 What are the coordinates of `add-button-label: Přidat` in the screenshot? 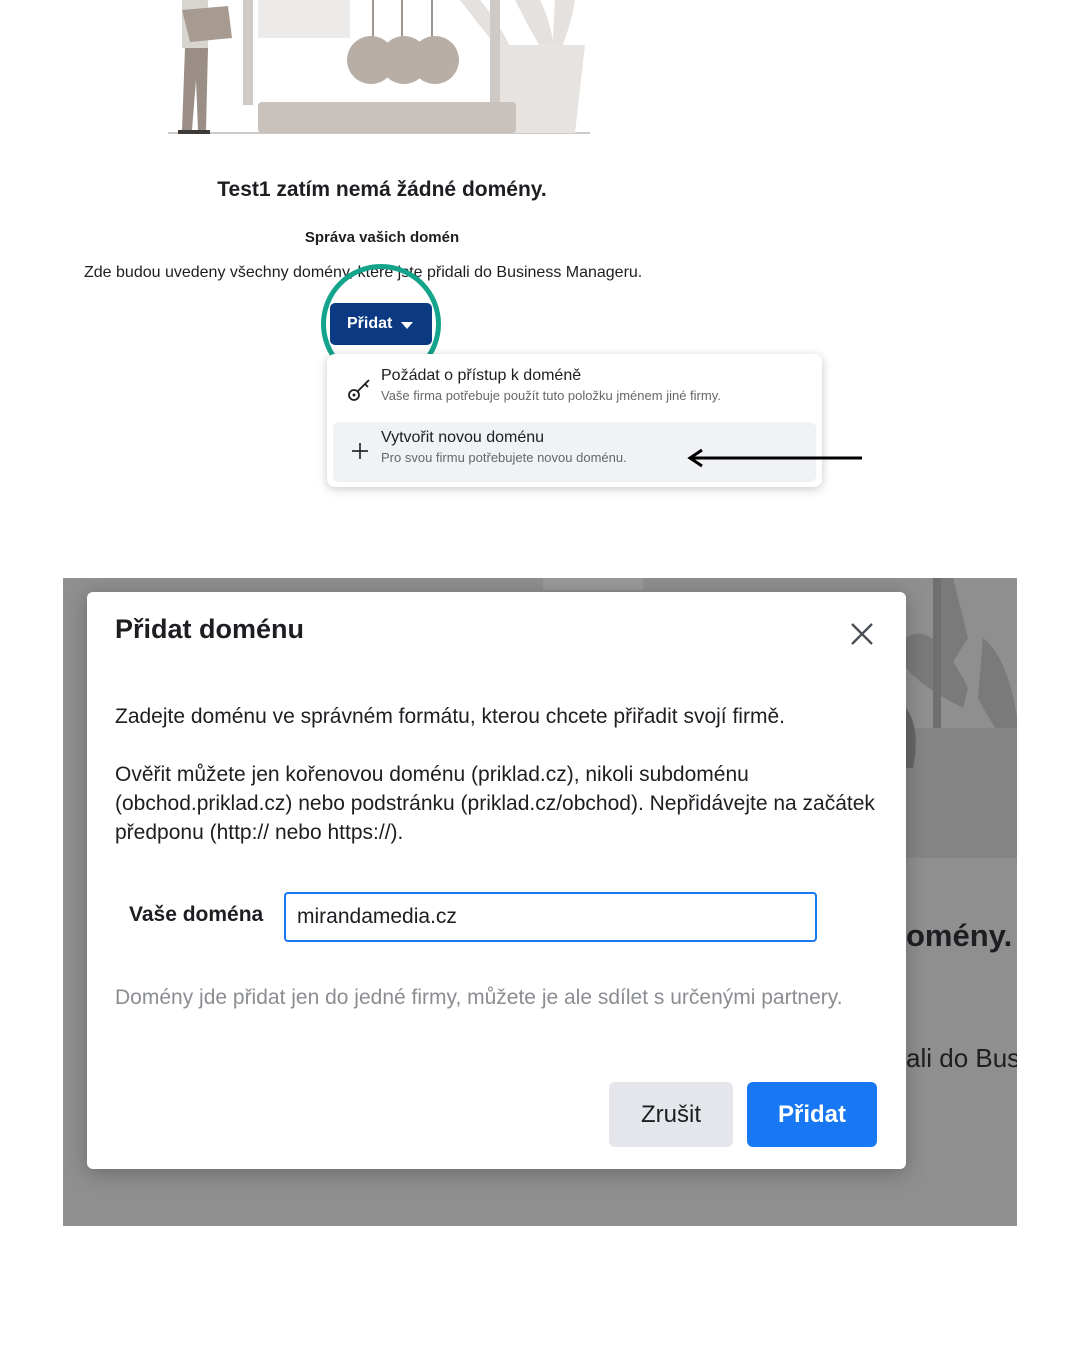 It's located at (370, 323).